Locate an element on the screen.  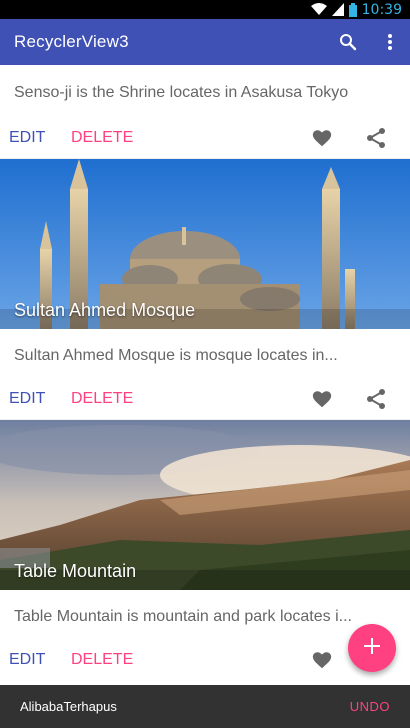
card-image-title: Table Mountain is located at coordinates (75, 571).